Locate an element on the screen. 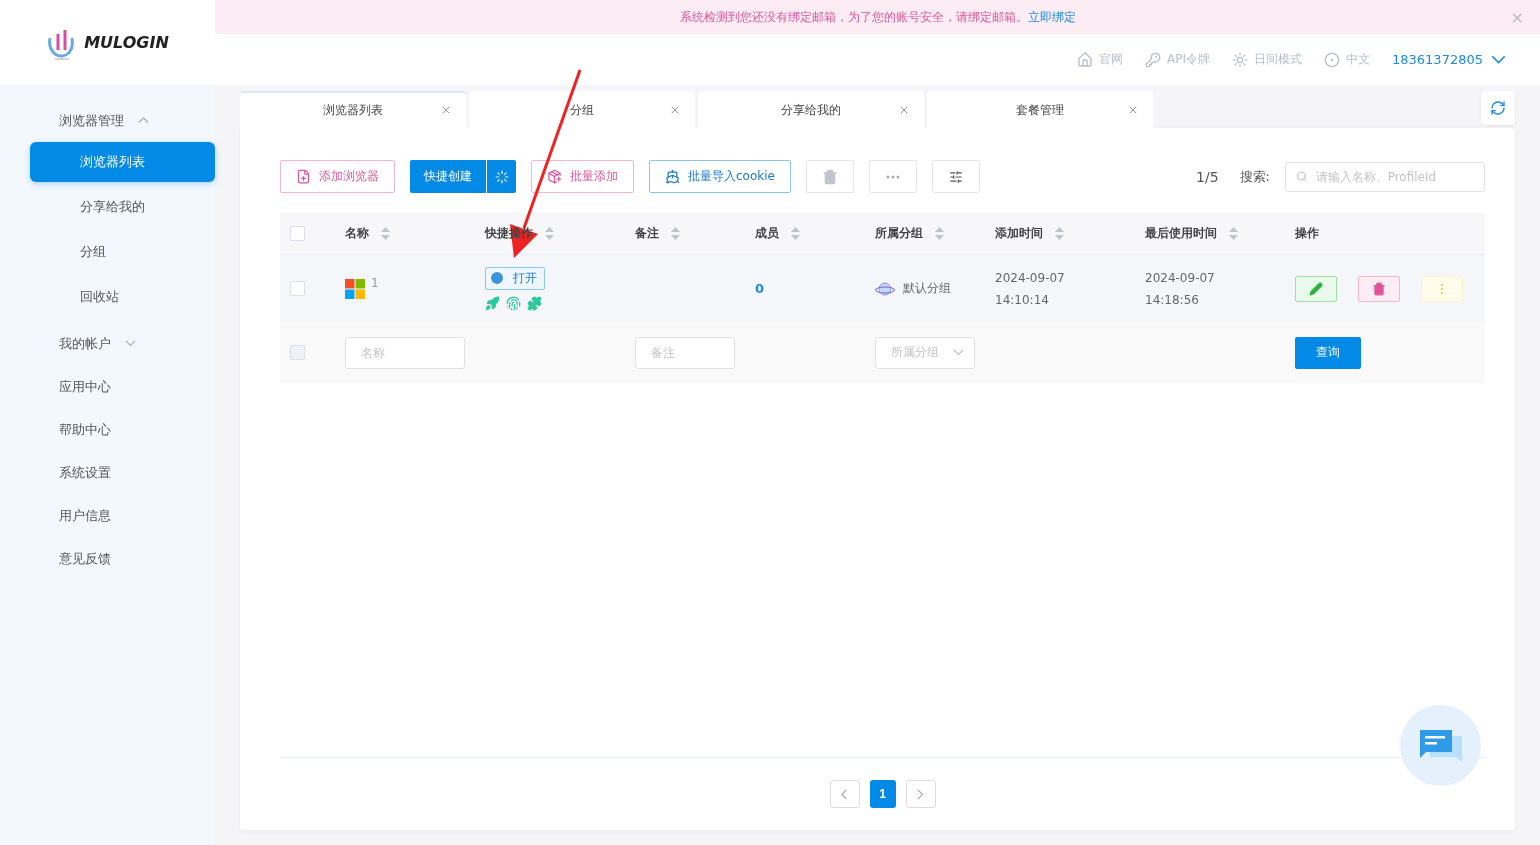 This screenshot has width=1540, height=845. tab: 分组 is located at coordinates (582, 109).